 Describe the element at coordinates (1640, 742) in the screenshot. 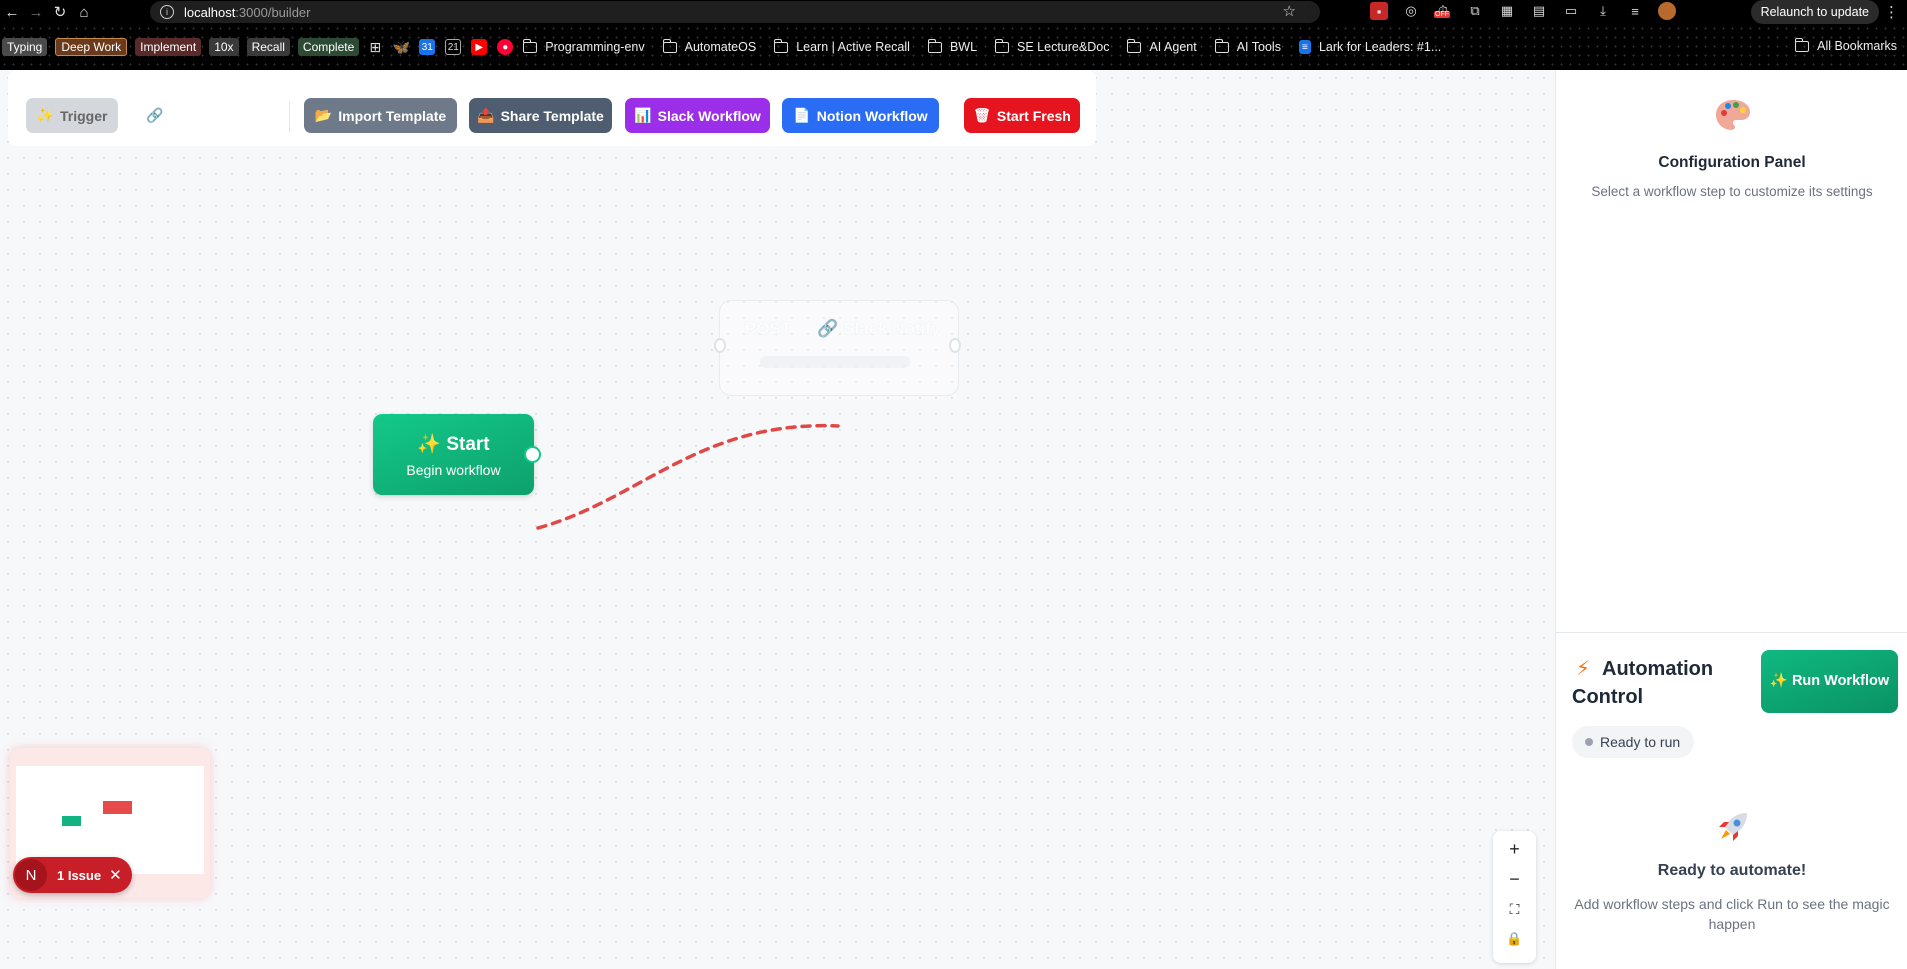

I see `status-text: Ready to run` at that location.